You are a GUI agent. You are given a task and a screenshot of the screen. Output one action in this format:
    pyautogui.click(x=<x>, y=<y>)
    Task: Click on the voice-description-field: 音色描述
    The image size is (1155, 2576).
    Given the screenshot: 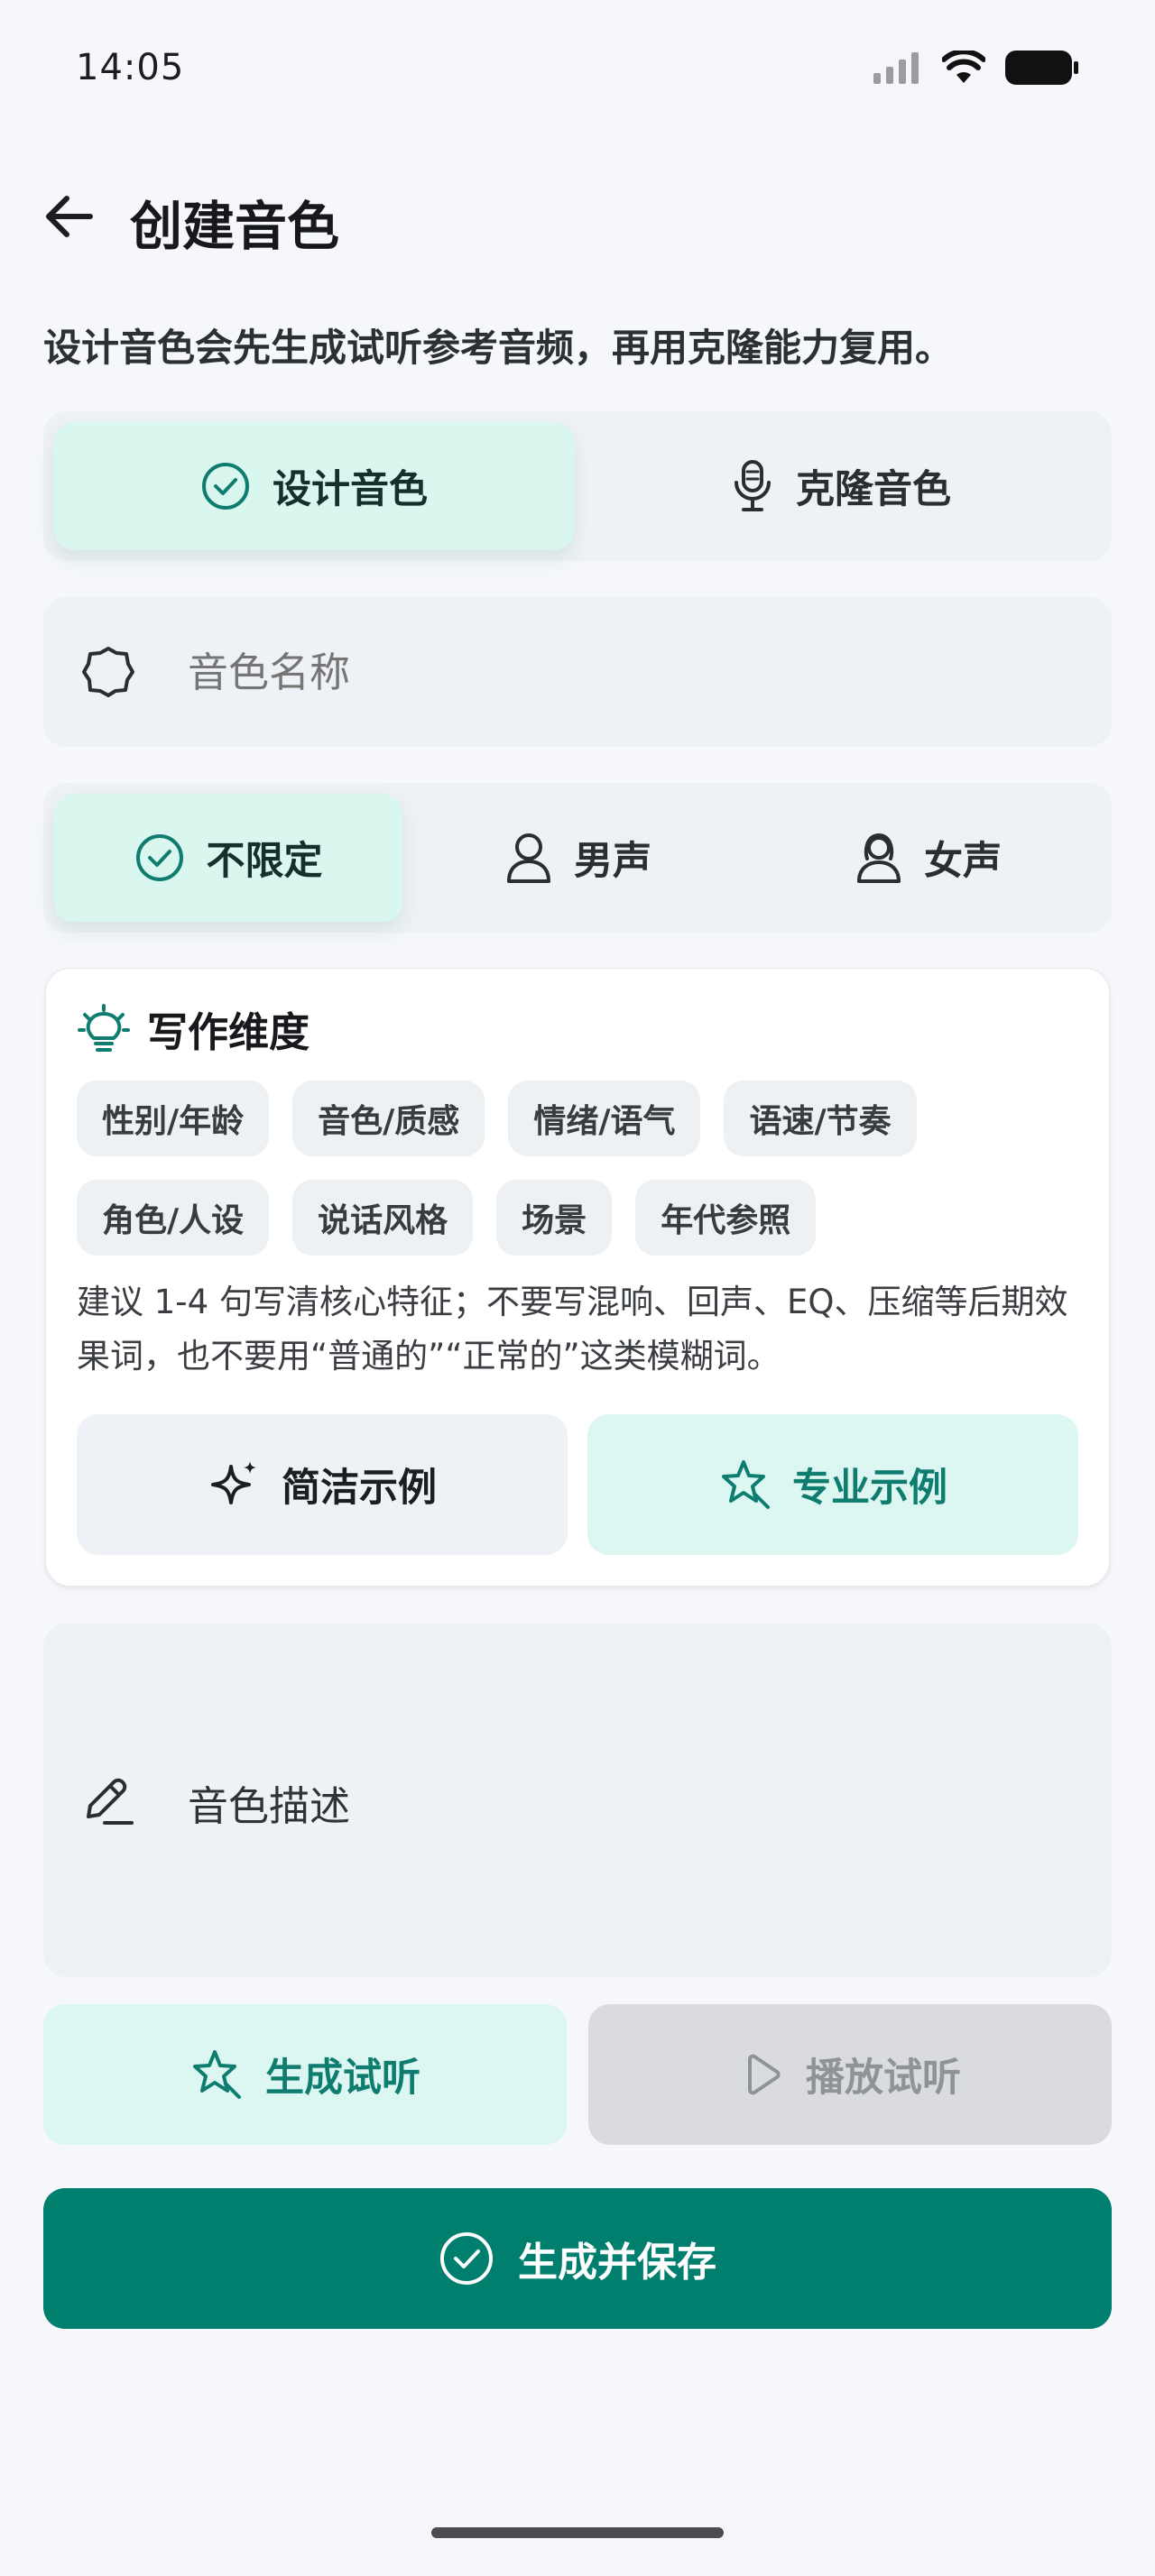 What is the action you would take?
    pyautogui.click(x=577, y=1800)
    